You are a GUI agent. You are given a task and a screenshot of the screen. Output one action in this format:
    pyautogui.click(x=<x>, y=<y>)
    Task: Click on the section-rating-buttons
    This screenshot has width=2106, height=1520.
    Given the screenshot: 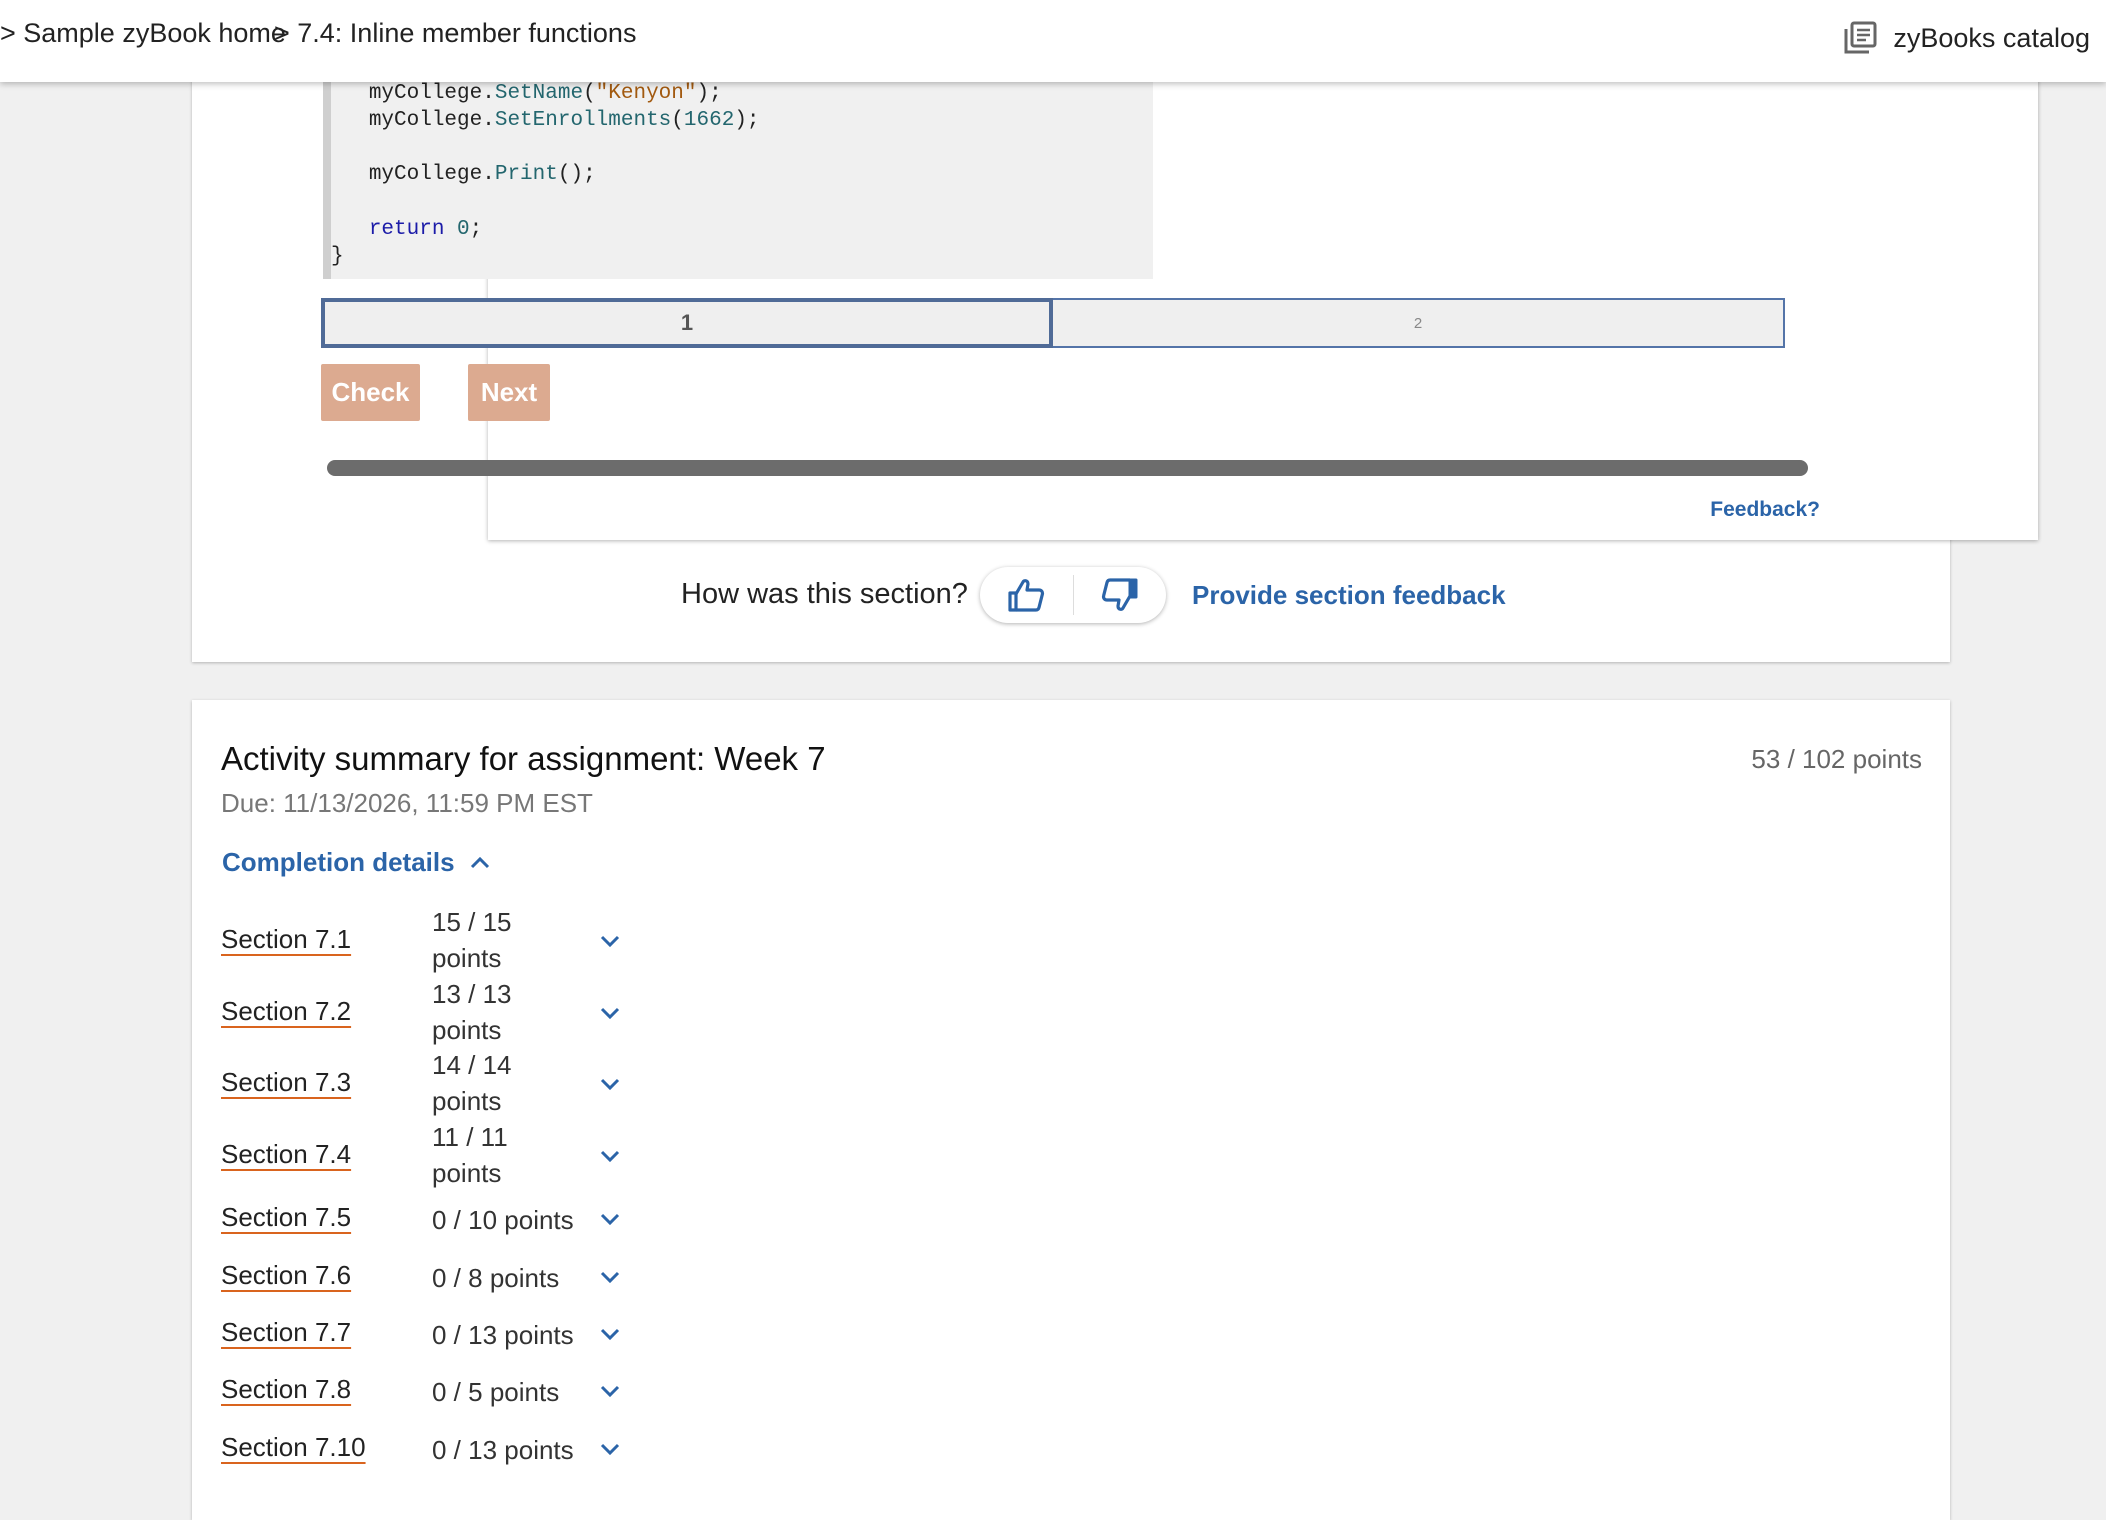 What is the action you would take?
    pyautogui.click(x=1073, y=595)
    